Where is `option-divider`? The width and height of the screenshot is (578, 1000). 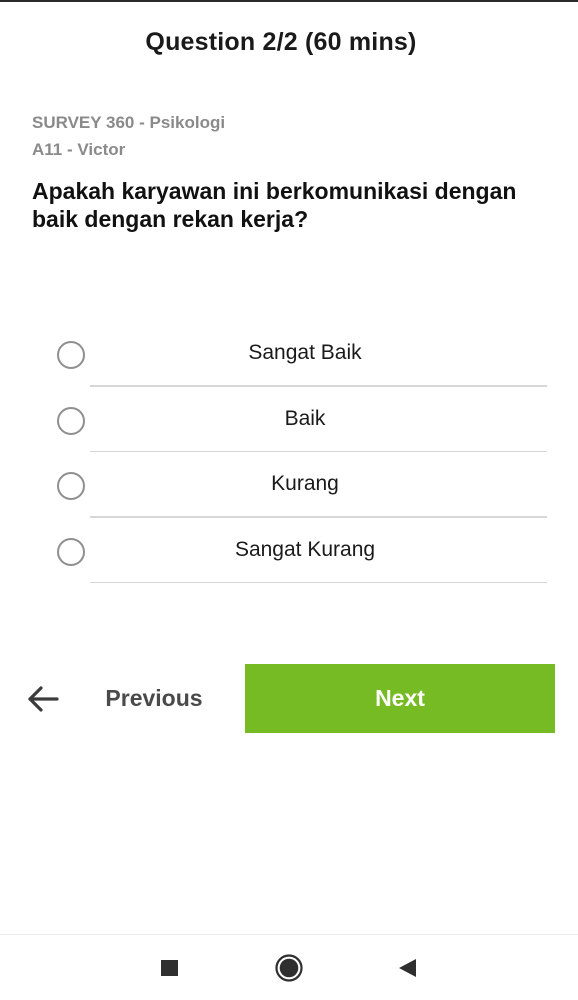 option-divider is located at coordinates (318, 582).